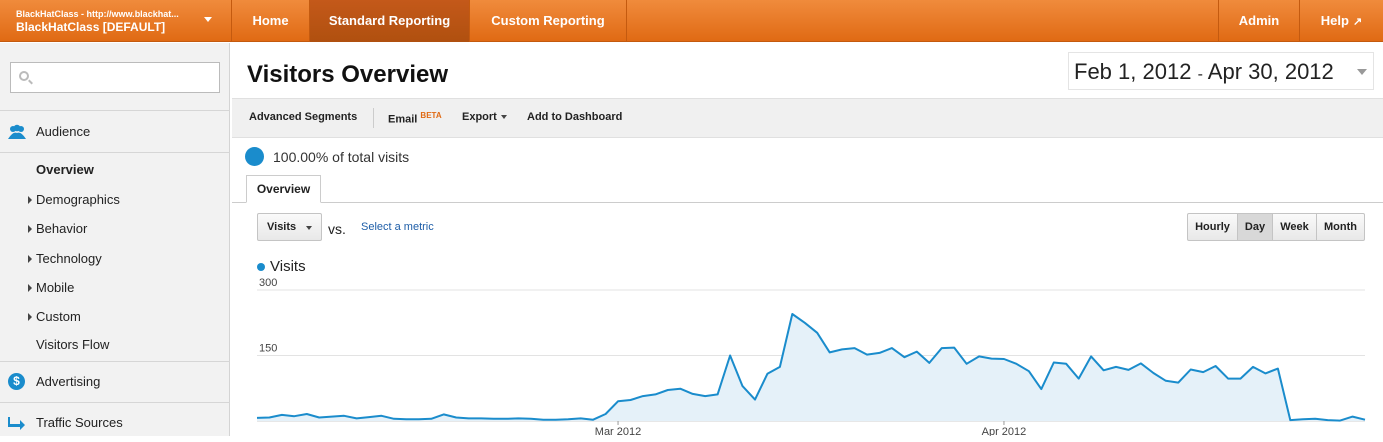  Describe the element at coordinates (341, 157) in the screenshot. I see `total-visits-summary: 100.00% of total visits` at that location.